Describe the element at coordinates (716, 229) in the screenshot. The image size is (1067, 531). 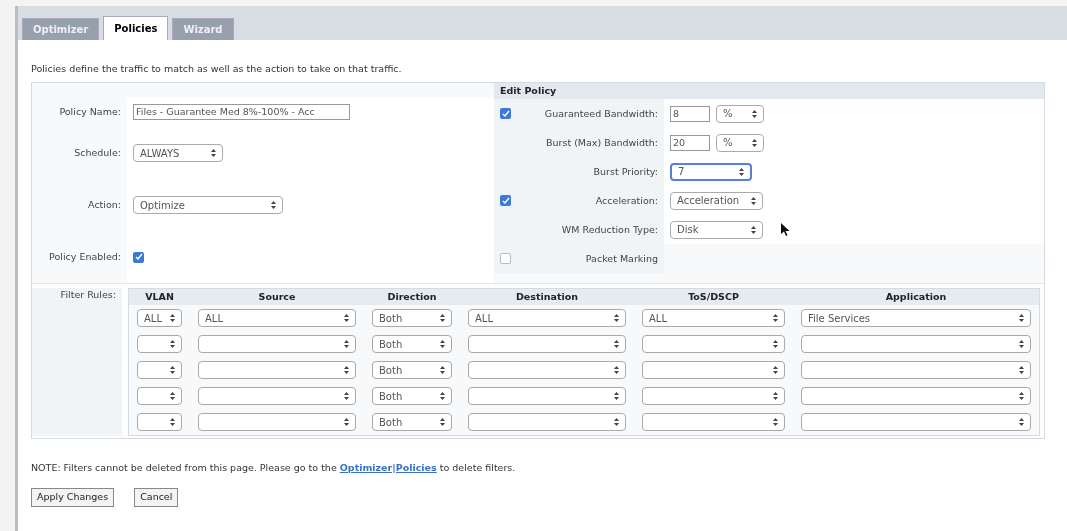
I see `dropdown: Disk` at that location.